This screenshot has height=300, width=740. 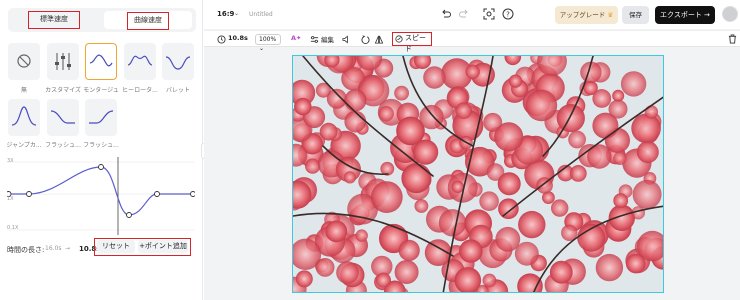 I want to click on jump-cut-curve-icon, so click(x=24, y=116).